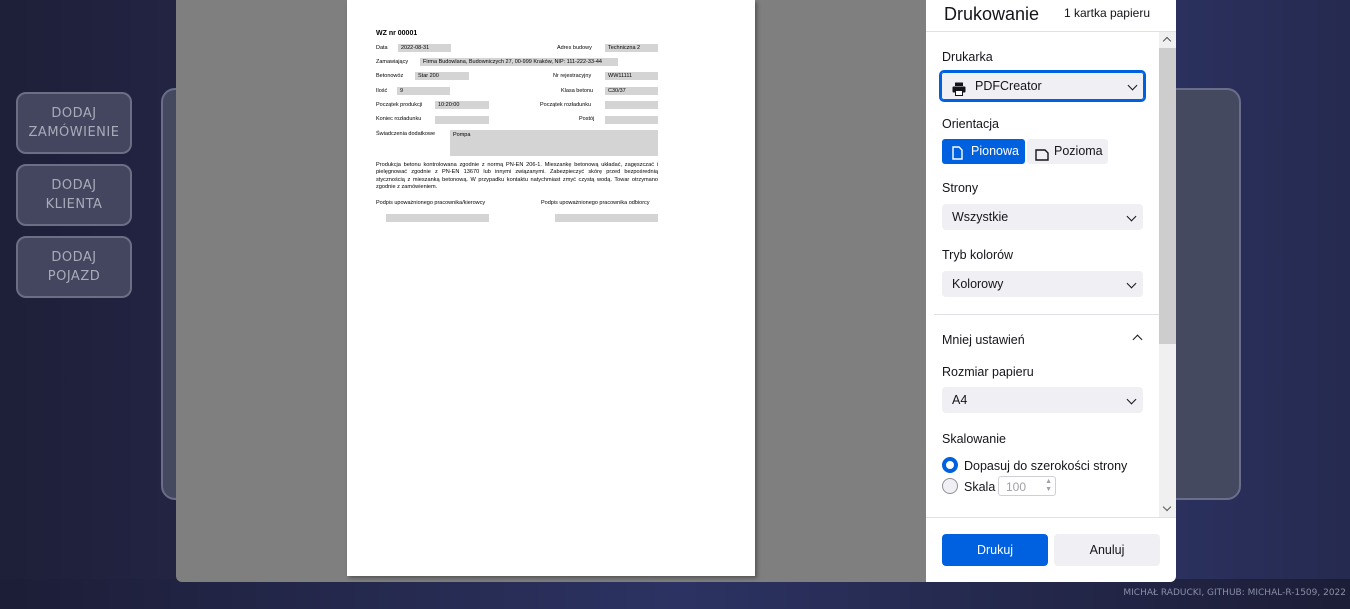  I want to click on section-divider, so click(1046, 314).